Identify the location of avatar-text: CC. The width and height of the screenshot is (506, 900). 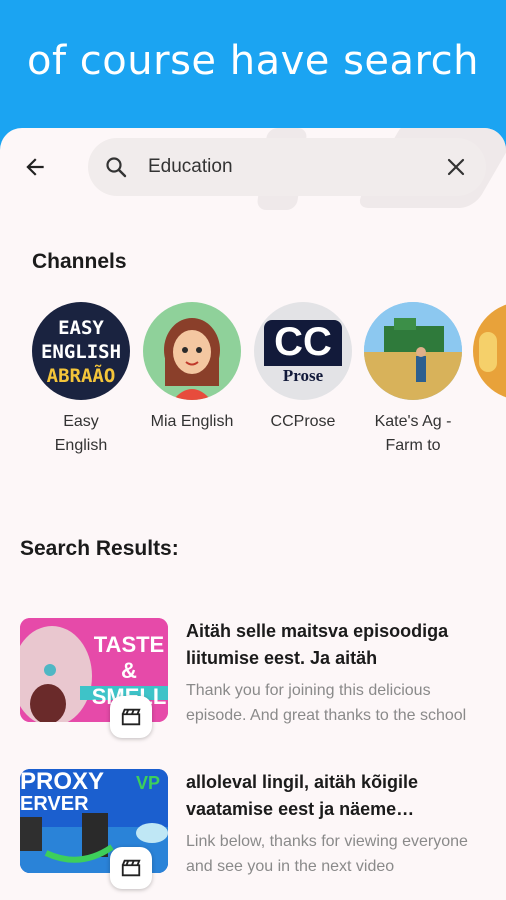
(303, 342).